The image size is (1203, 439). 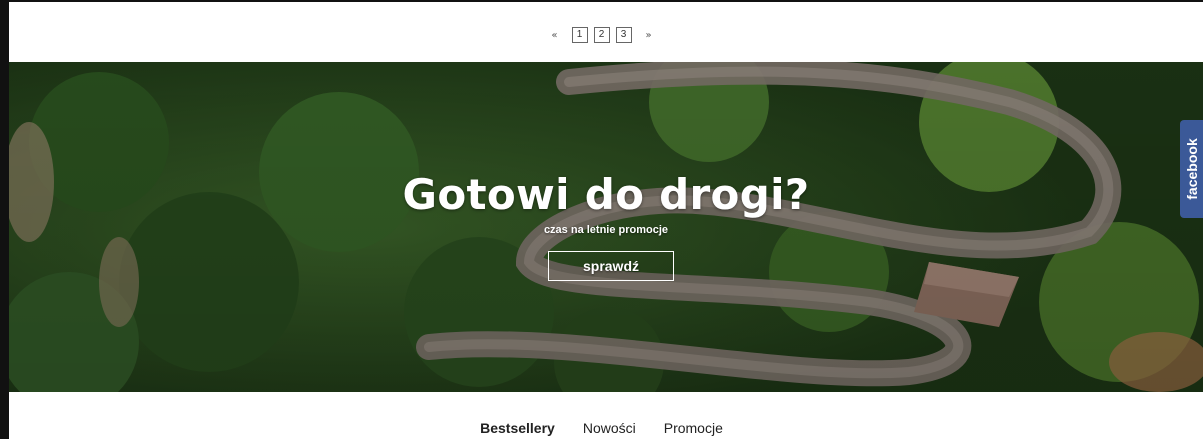 What do you see at coordinates (606, 230) in the screenshot?
I see `hero-subtitle: czas na letnie promocje` at bounding box center [606, 230].